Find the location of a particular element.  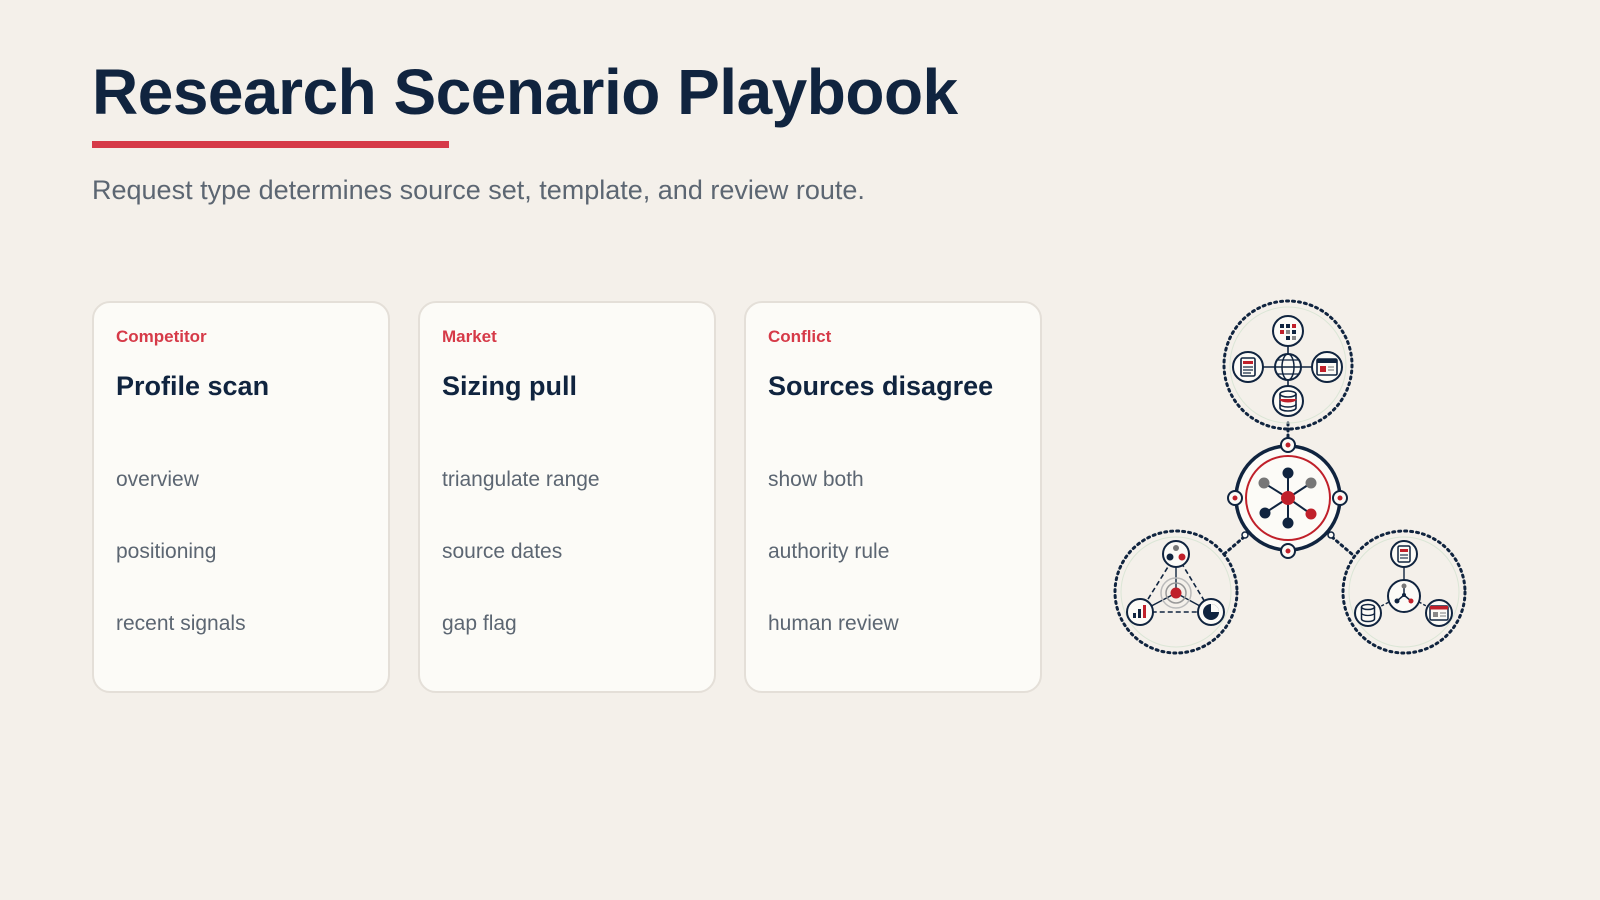

connector-right is located at coordinates (1342, 546).